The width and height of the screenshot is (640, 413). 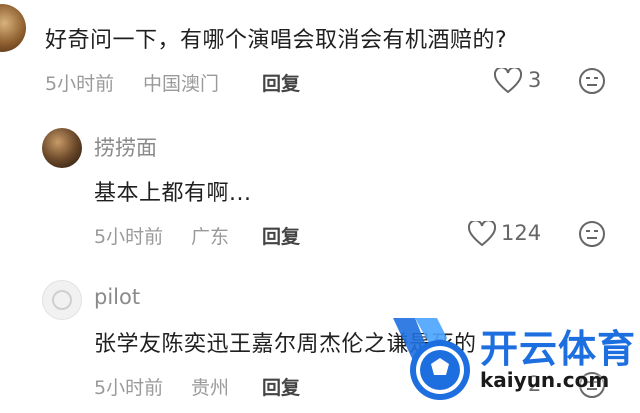 What do you see at coordinates (545, 380) in the screenshot?
I see `watermark-url: kaiyun.com` at bounding box center [545, 380].